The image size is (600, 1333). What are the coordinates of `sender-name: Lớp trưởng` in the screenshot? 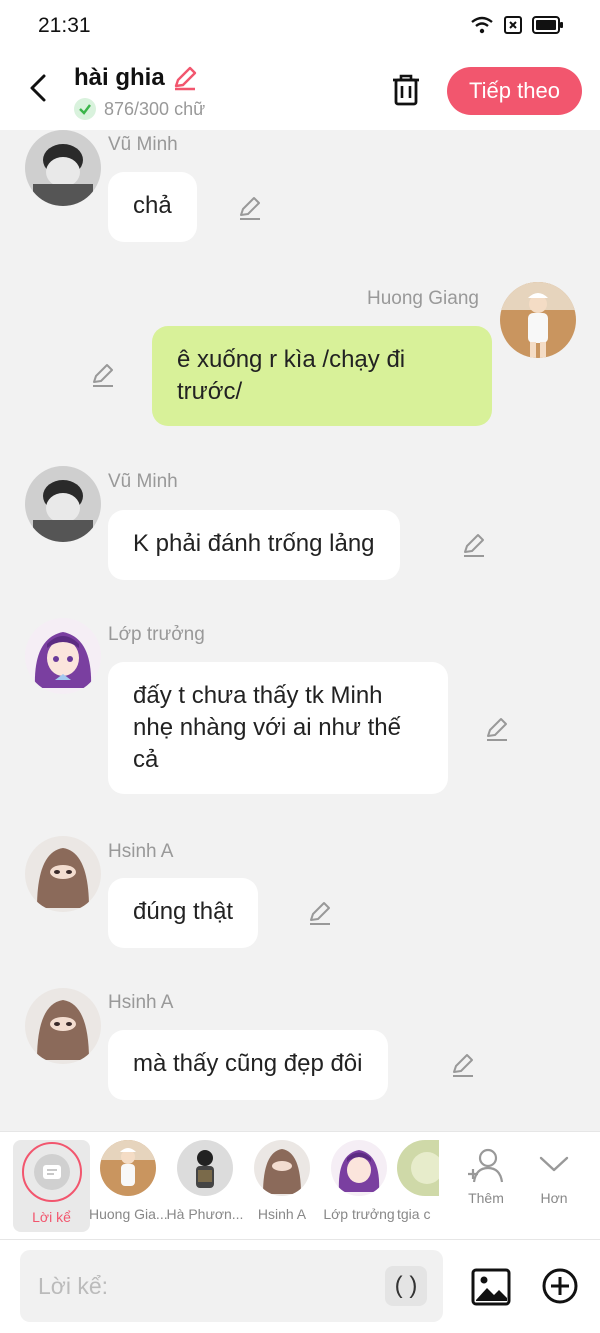 It's located at (156, 634).